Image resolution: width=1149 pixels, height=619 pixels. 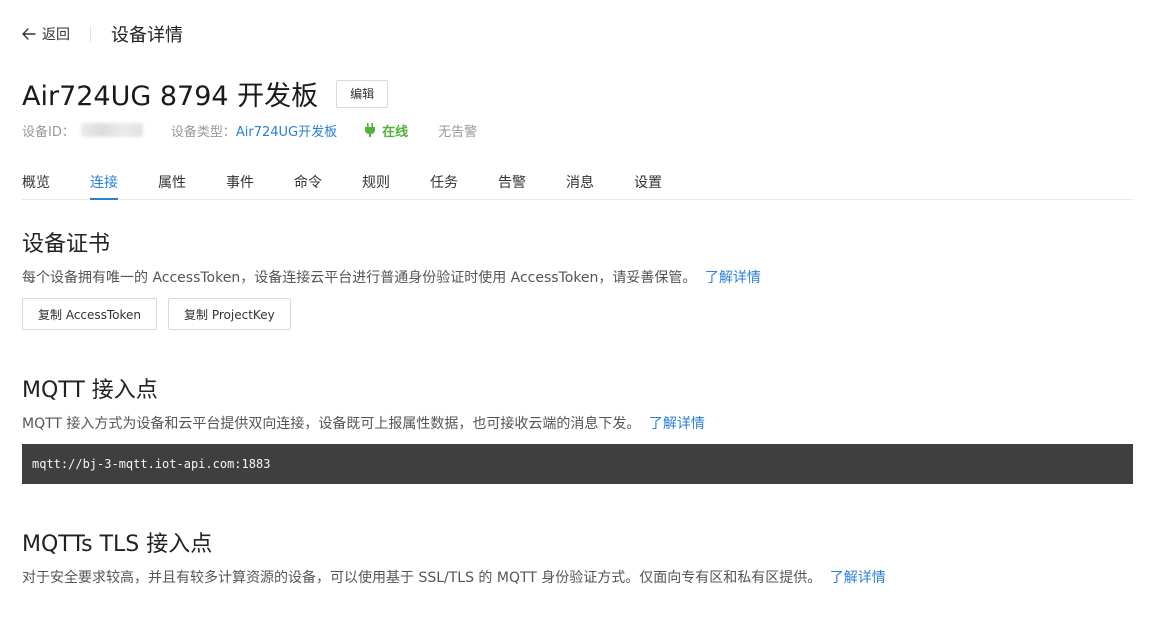 I want to click on arrow-left-icon, so click(x=29, y=34).